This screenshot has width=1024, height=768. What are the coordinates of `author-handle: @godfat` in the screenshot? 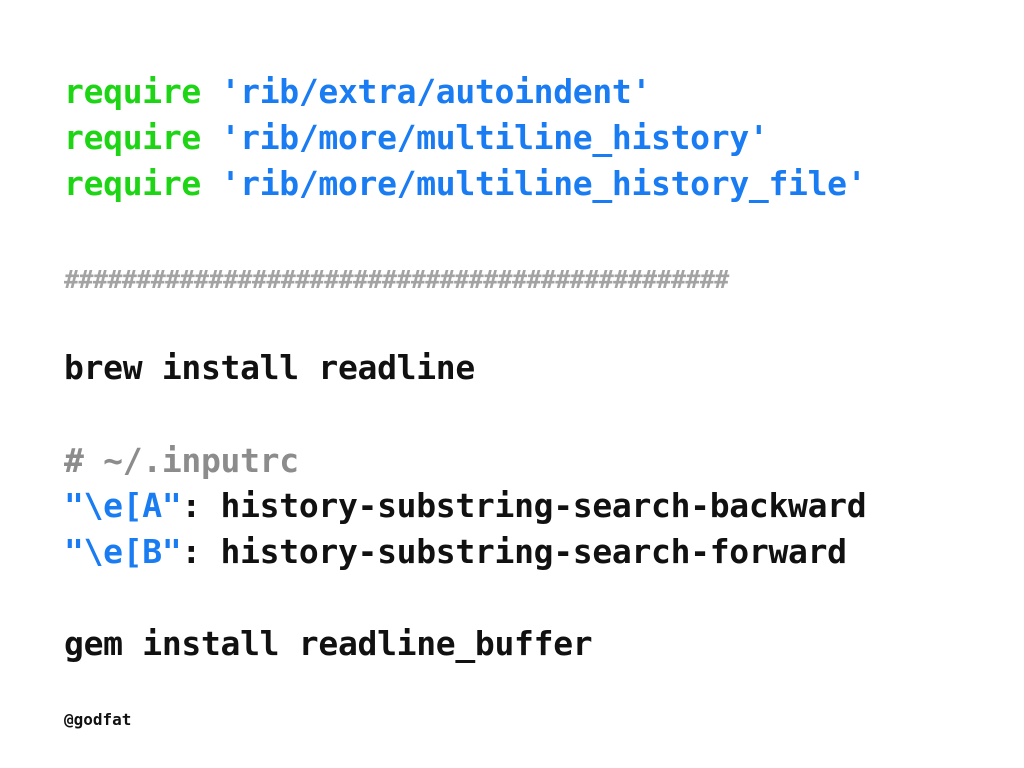 It's located at (98, 719).